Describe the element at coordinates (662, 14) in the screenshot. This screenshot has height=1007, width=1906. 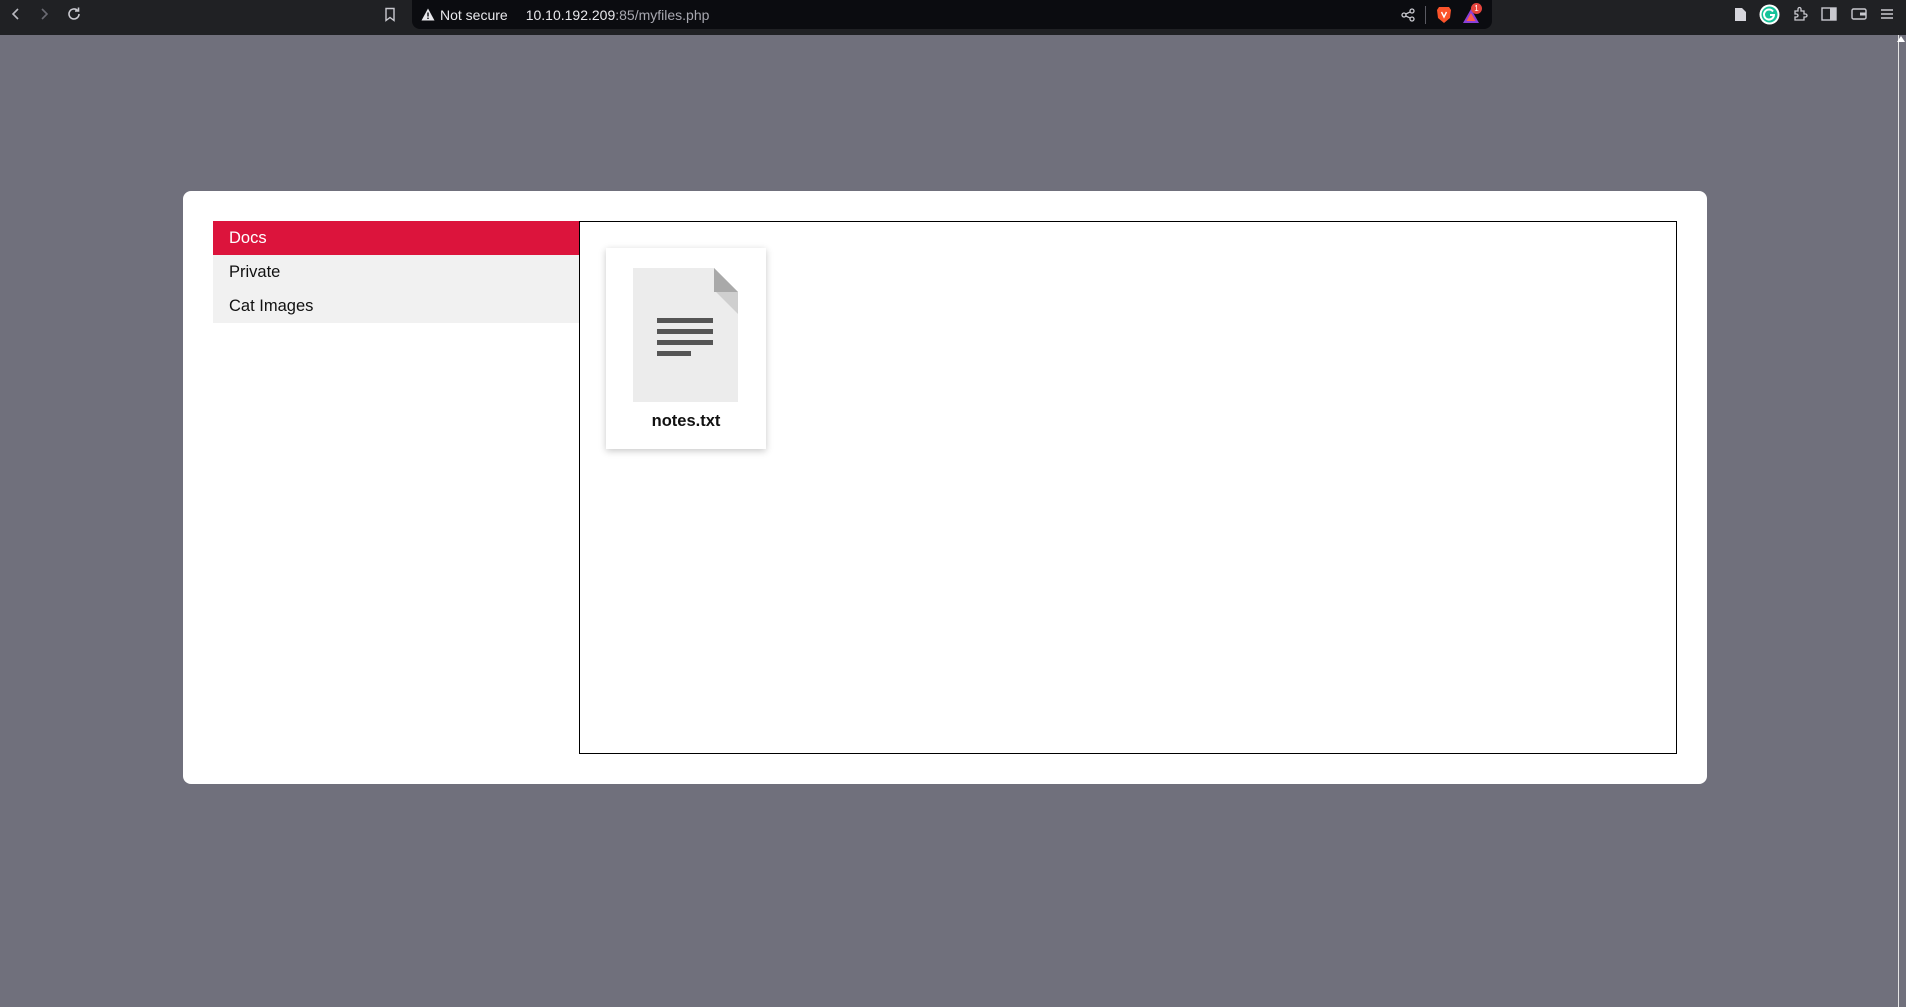
I see `url-path: :85/myfiles.php` at that location.